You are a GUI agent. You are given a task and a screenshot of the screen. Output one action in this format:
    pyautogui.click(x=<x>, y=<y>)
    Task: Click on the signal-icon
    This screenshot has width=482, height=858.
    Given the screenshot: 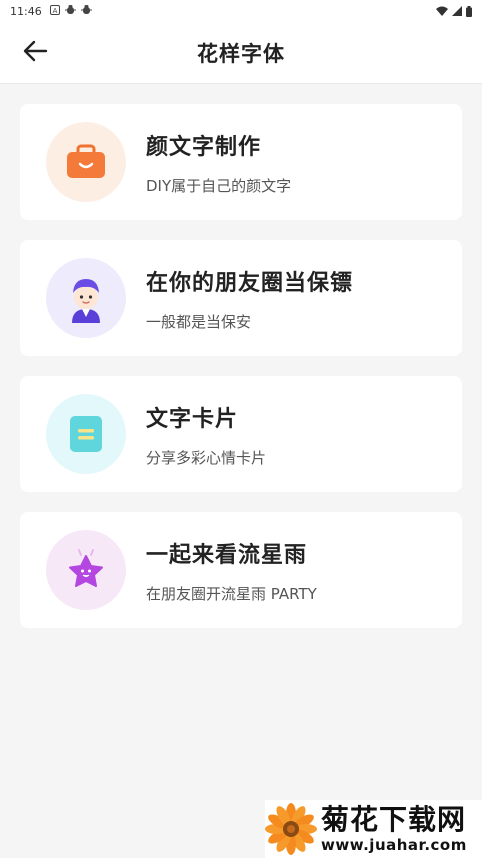 What is the action you would take?
    pyautogui.click(x=457, y=11)
    